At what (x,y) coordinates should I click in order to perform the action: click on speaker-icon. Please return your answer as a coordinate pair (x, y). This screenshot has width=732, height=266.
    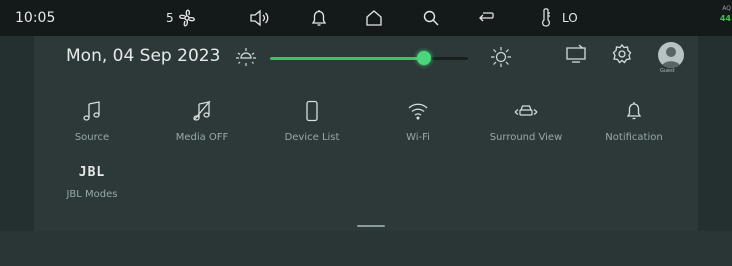
    Looking at the image, I should click on (259, 18).